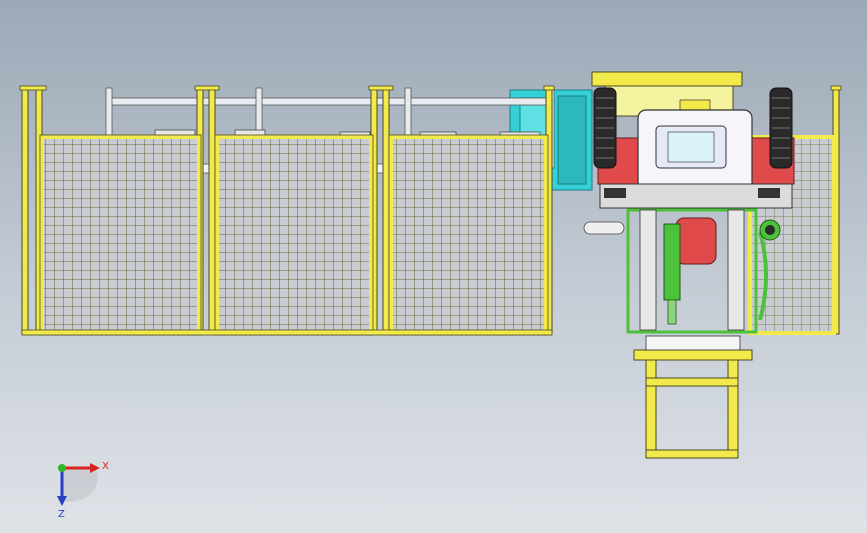  Describe the element at coordinates (61, 514) in the screenshot. I see `z-axis-label: Z` at that location.